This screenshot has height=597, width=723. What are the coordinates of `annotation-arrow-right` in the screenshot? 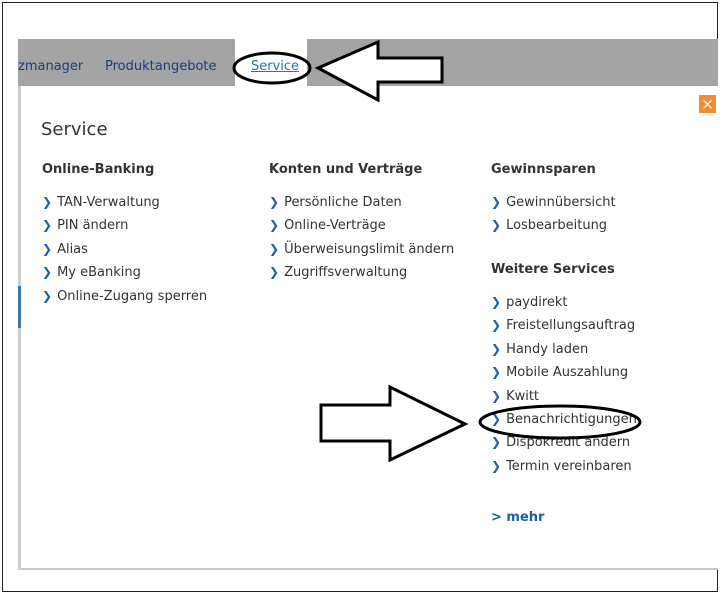 It's located at (394, 423).